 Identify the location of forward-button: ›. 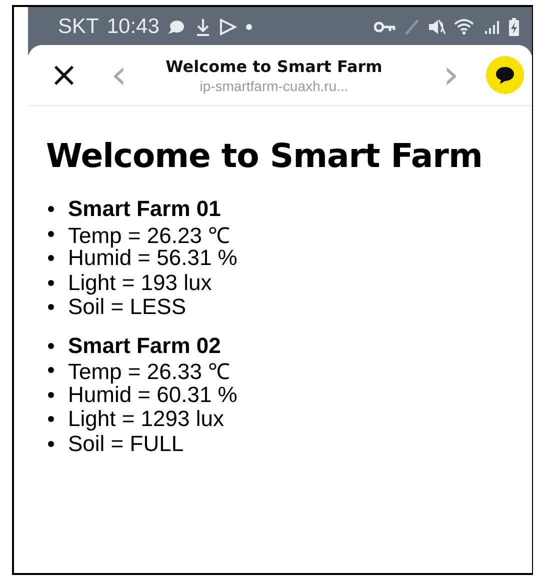
(451, 75).